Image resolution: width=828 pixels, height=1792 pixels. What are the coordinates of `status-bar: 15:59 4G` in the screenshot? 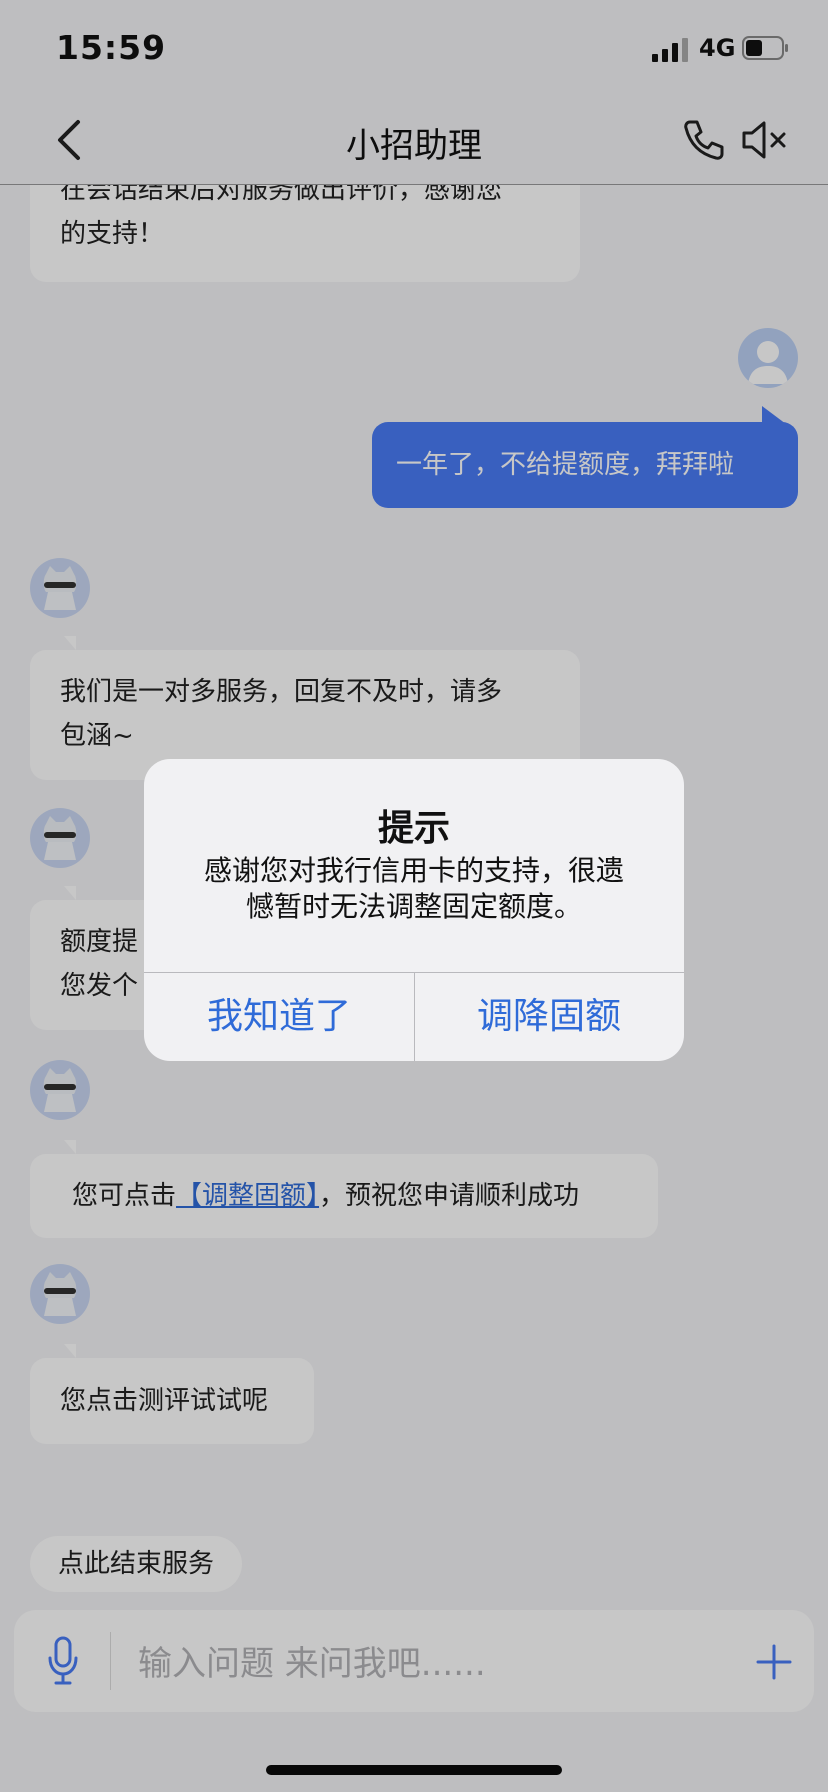 It's located at (414, 48).